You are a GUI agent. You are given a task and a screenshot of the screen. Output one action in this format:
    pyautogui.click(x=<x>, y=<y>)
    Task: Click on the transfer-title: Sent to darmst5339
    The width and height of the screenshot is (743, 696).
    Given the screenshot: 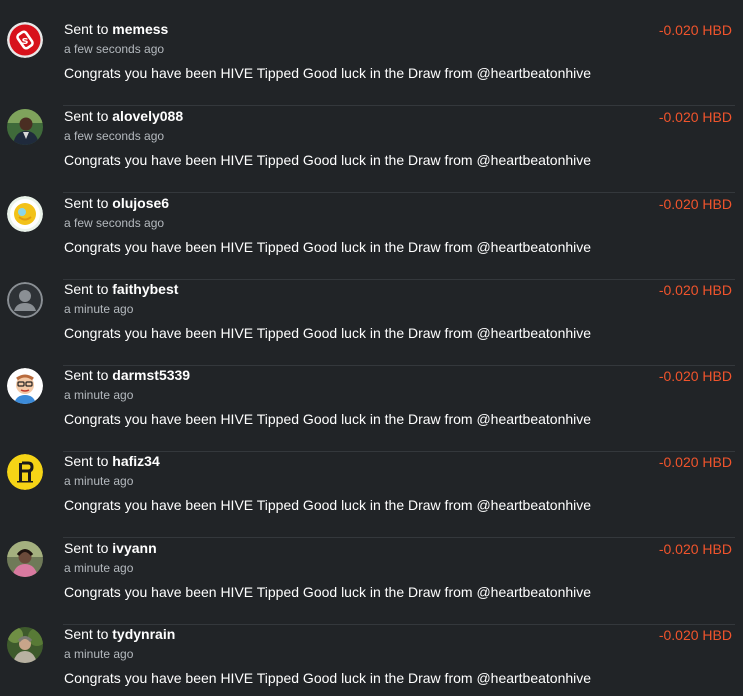 What is the action you would take?
    pyautogui.click(x=127, y=375)
    